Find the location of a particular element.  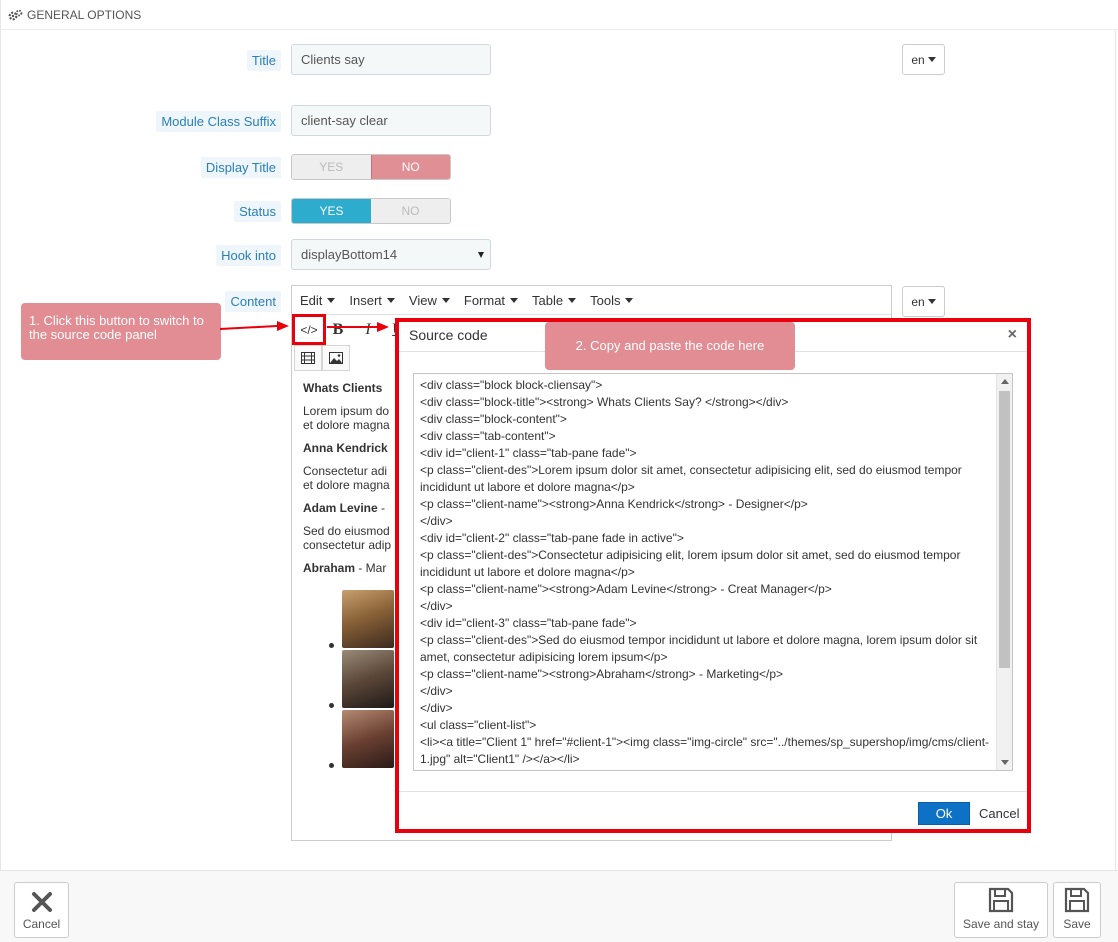

status-yes: YES is located at coordinates (331, 211).